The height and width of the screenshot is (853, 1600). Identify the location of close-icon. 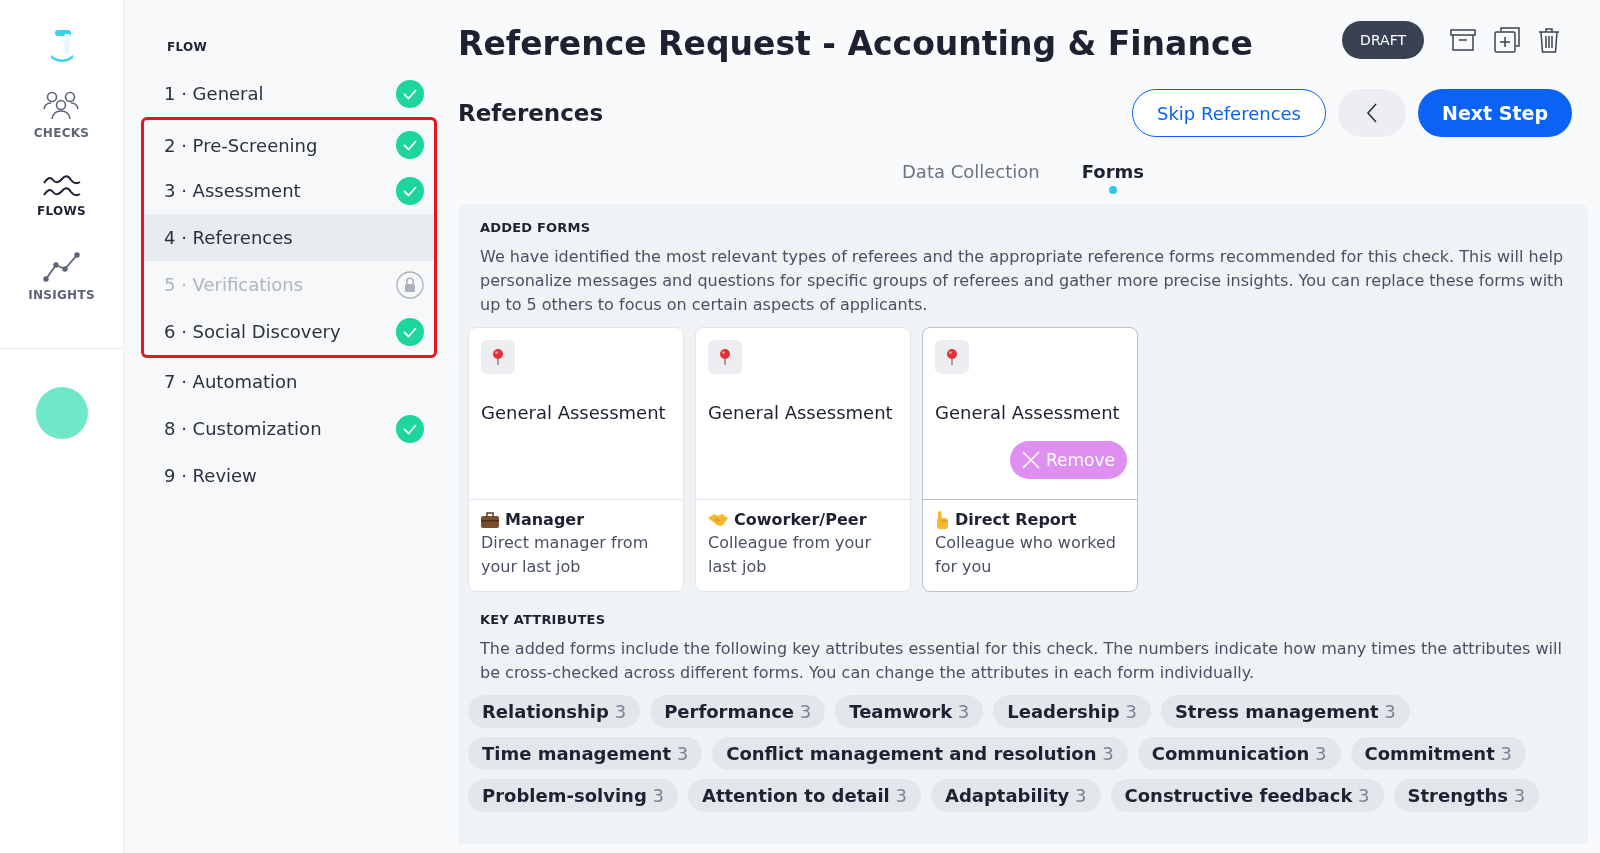
(1031, 460).